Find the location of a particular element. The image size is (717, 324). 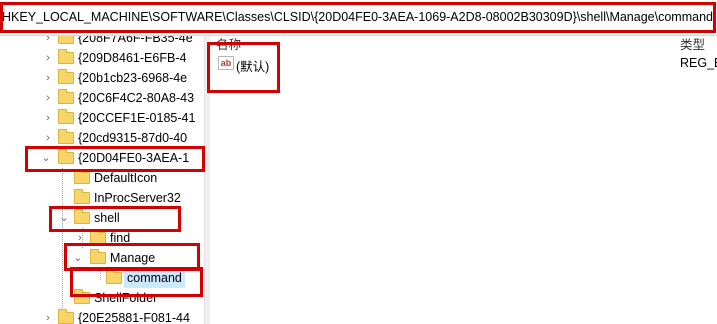

tree-item: InProcServer32 is located at coordinates (102, 198).